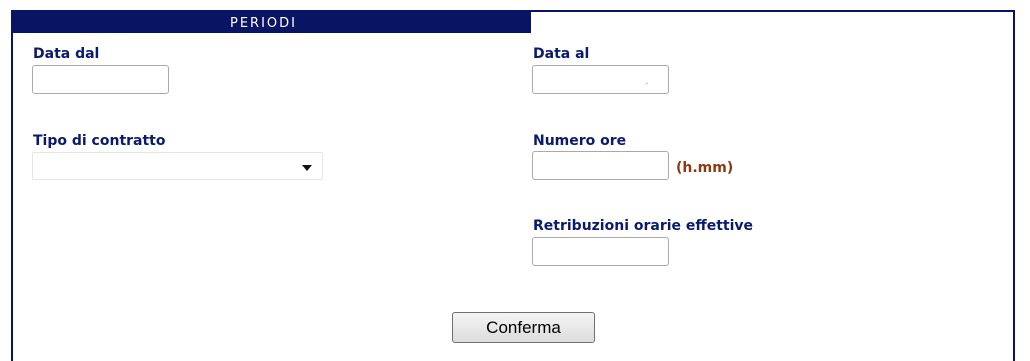 This screenshot has height=361, width=1030. I want to click on retribuzioni-label: Retribuzioni orarie effettive, so click(643, 226).